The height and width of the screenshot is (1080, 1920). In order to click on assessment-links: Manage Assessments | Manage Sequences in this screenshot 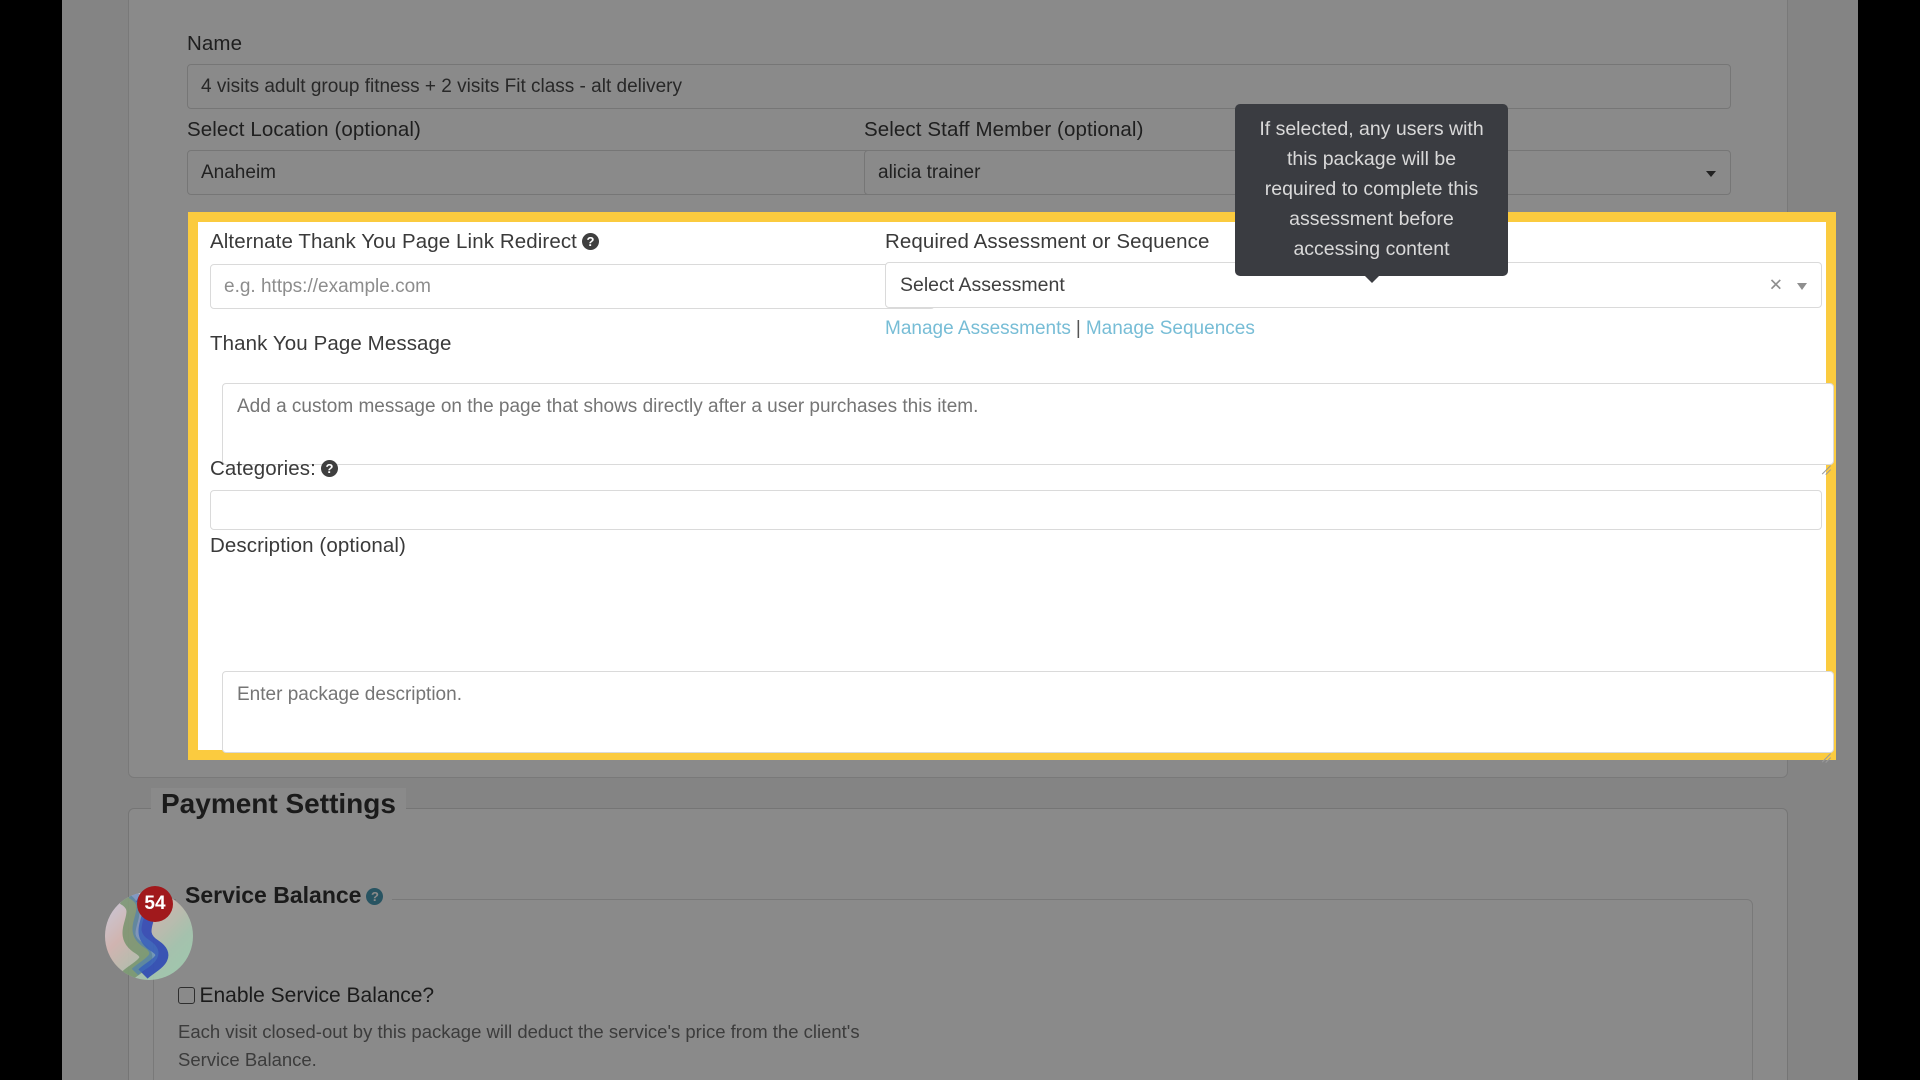, I will do `click(1070, 329)`.